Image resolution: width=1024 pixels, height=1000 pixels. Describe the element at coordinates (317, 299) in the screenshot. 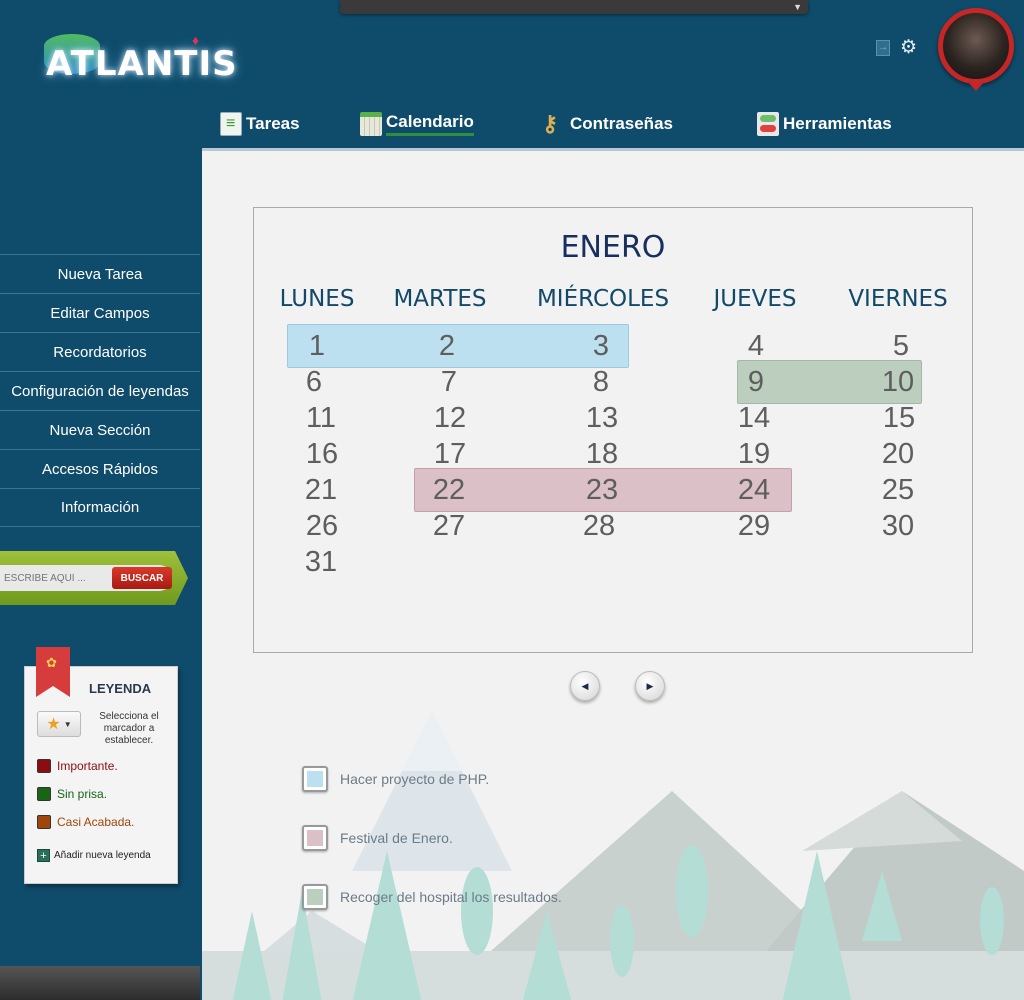

I see `weekday-header: LUNES` at that location.